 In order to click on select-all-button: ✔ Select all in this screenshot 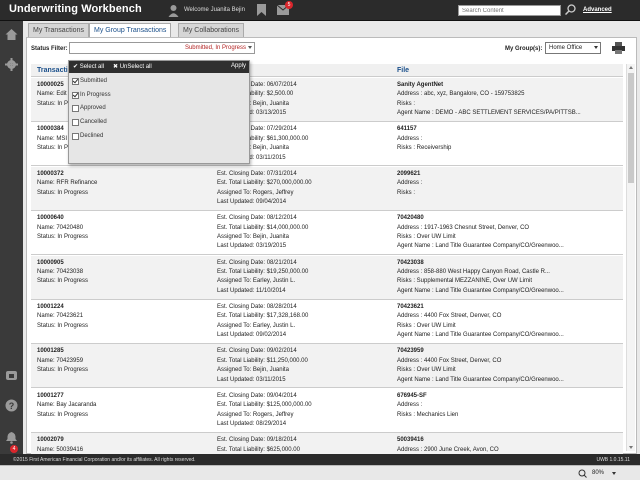, I will do `click(88, 66)`.